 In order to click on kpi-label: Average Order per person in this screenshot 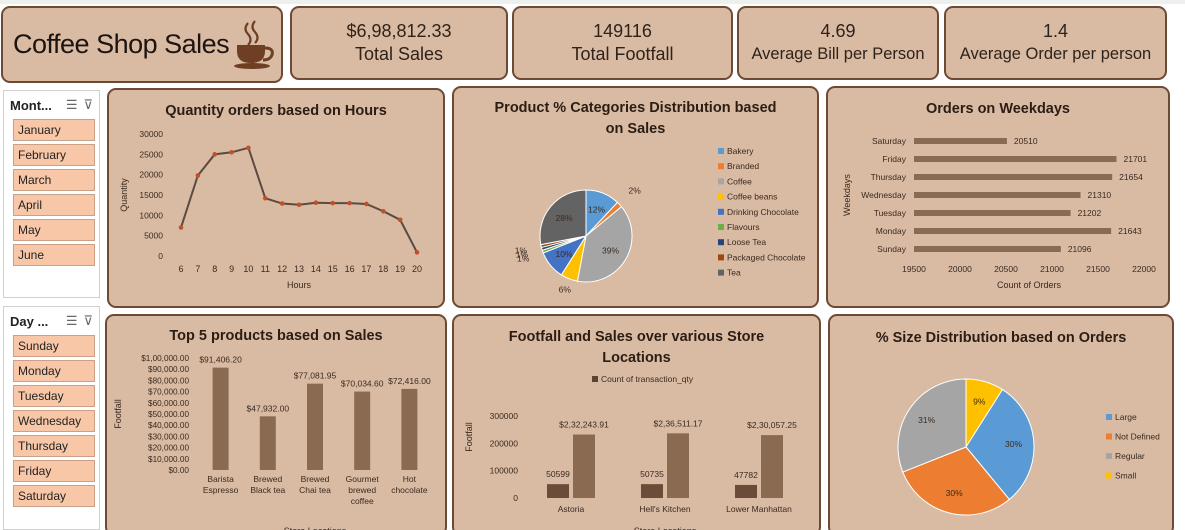, I will do `click(1055, 54)`.